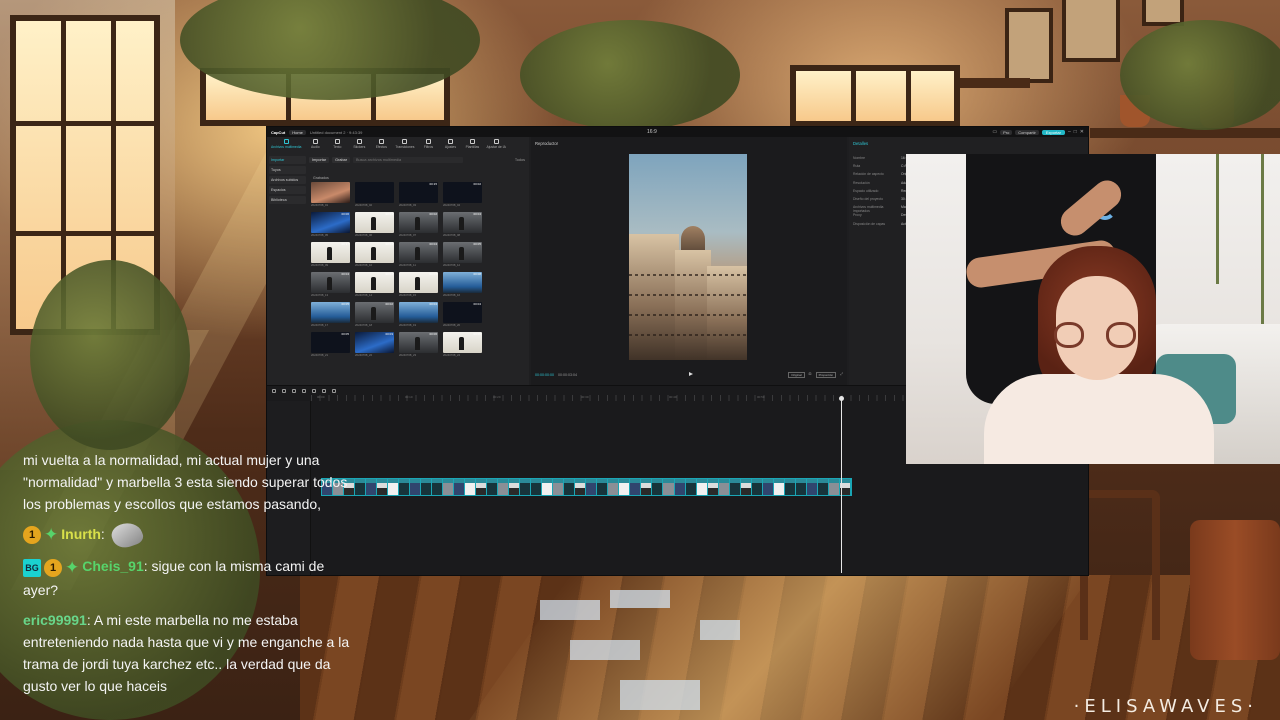  Describe the element at coordinates (374, 344) in the screenshot. I see `media-thumbnail: 00:03 20240708_22` at that location.